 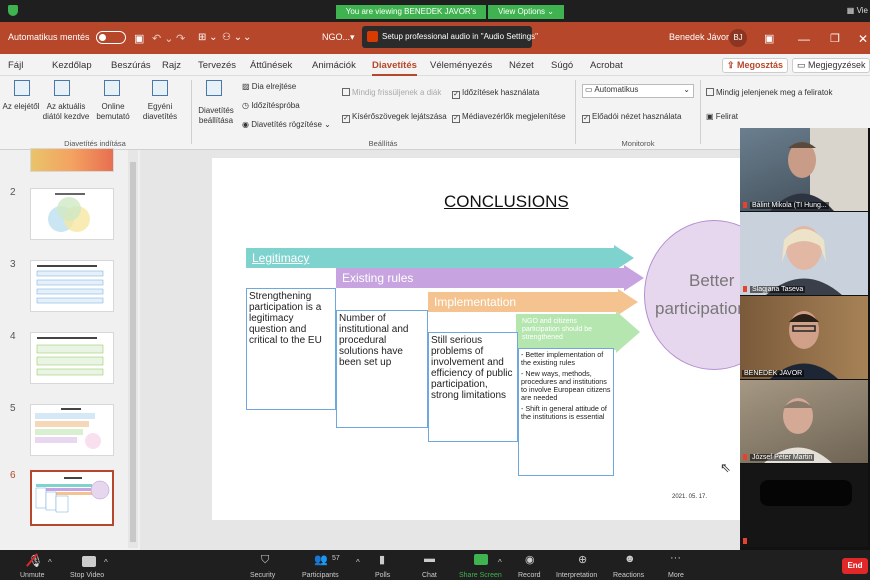 What do you see at coordinates (160, 88) in the screenshot?
I see `custom-show-icon` at bounding box center [160, 88].